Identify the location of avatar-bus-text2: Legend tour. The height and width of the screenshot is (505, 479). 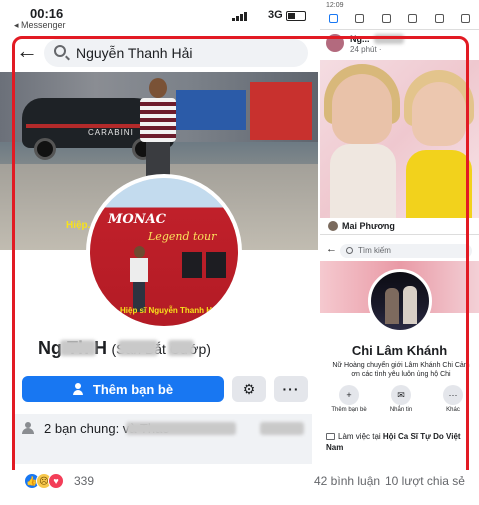
(182, 236).